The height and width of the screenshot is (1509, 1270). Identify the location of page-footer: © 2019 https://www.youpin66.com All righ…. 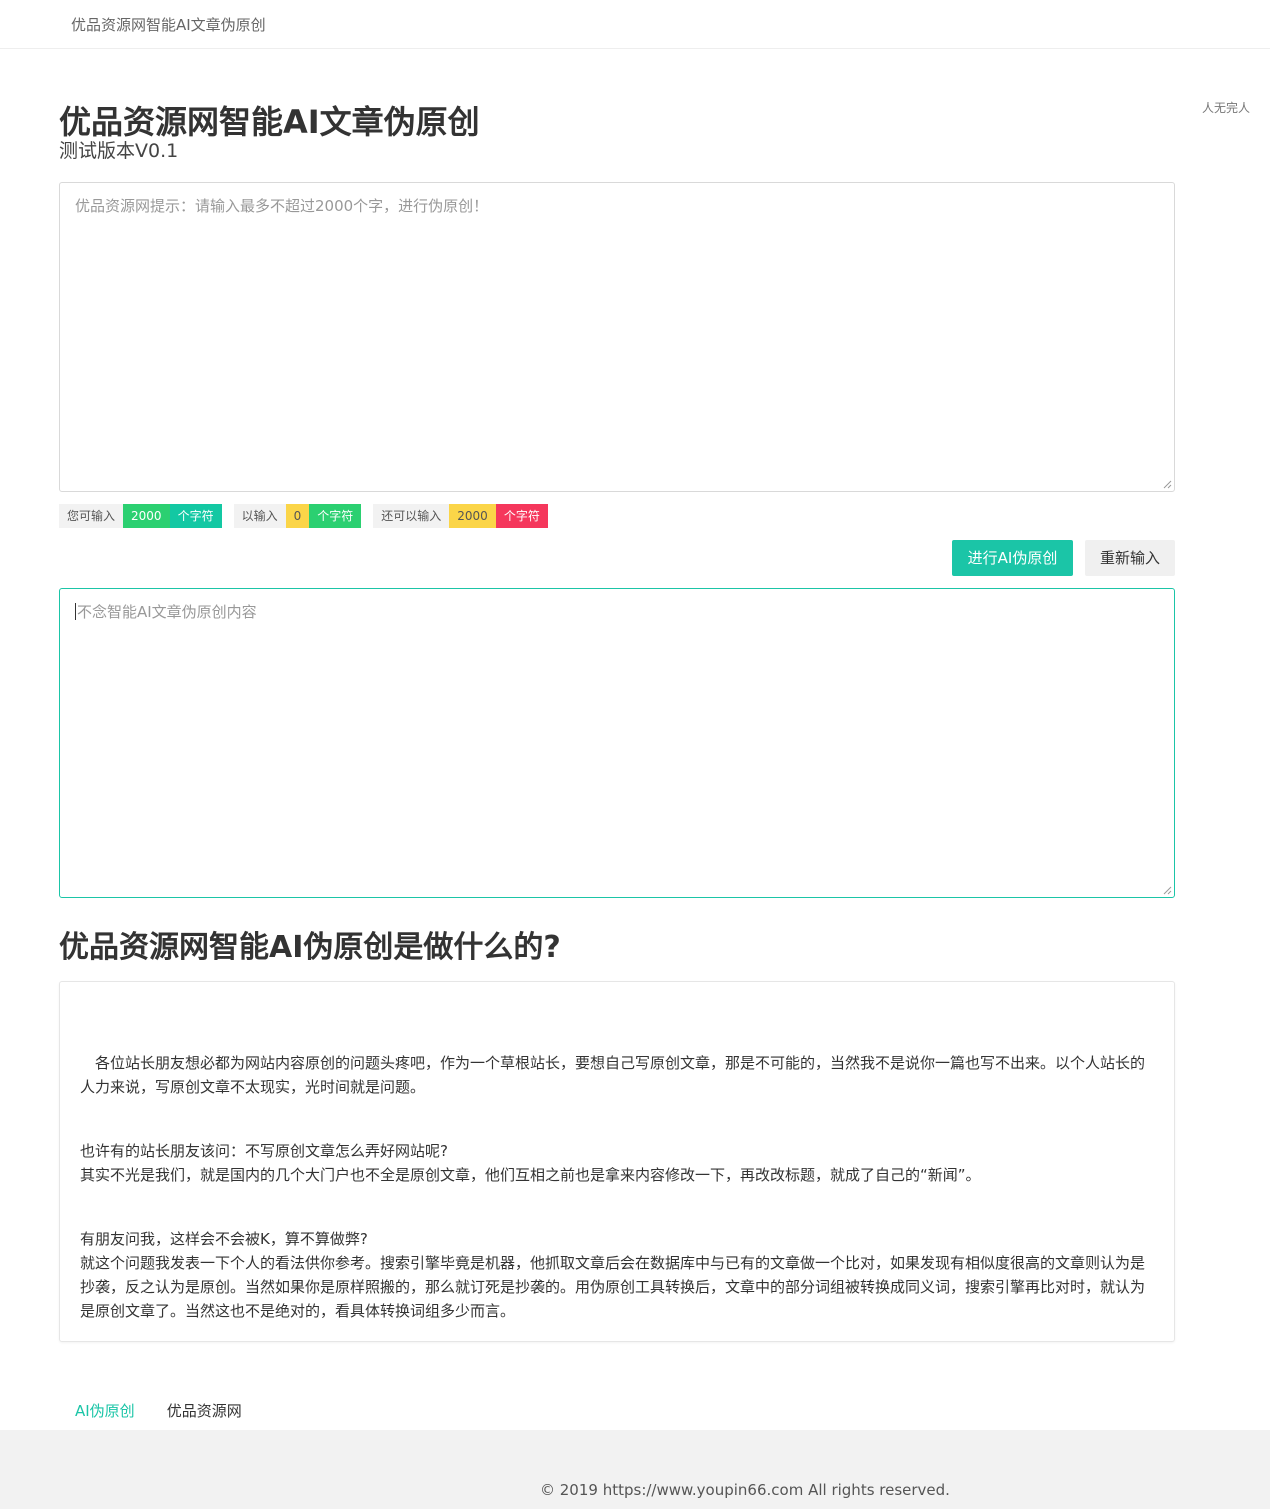
(635, 1469).